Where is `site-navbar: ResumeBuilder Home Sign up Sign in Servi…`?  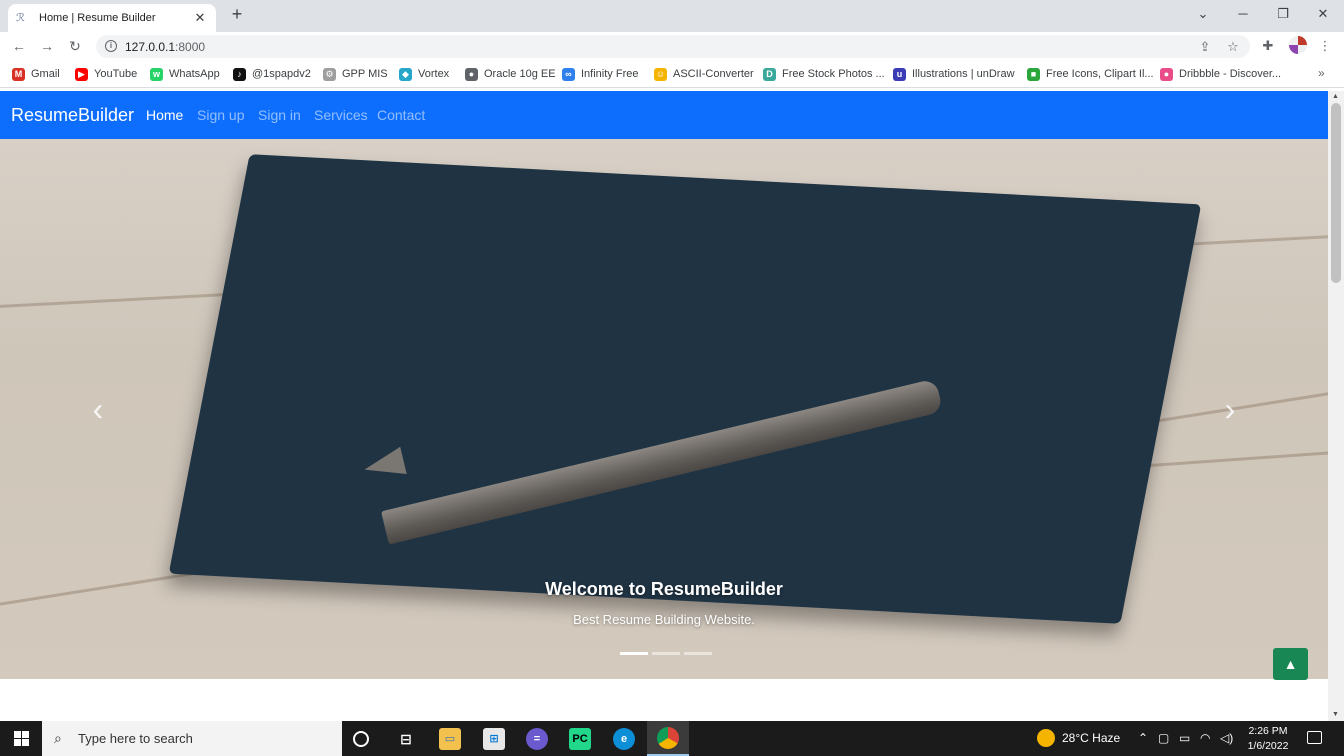
site-navbar: ResumeBuilder Home Sign up Sign in Servi… is located at coordinates (664, 115).